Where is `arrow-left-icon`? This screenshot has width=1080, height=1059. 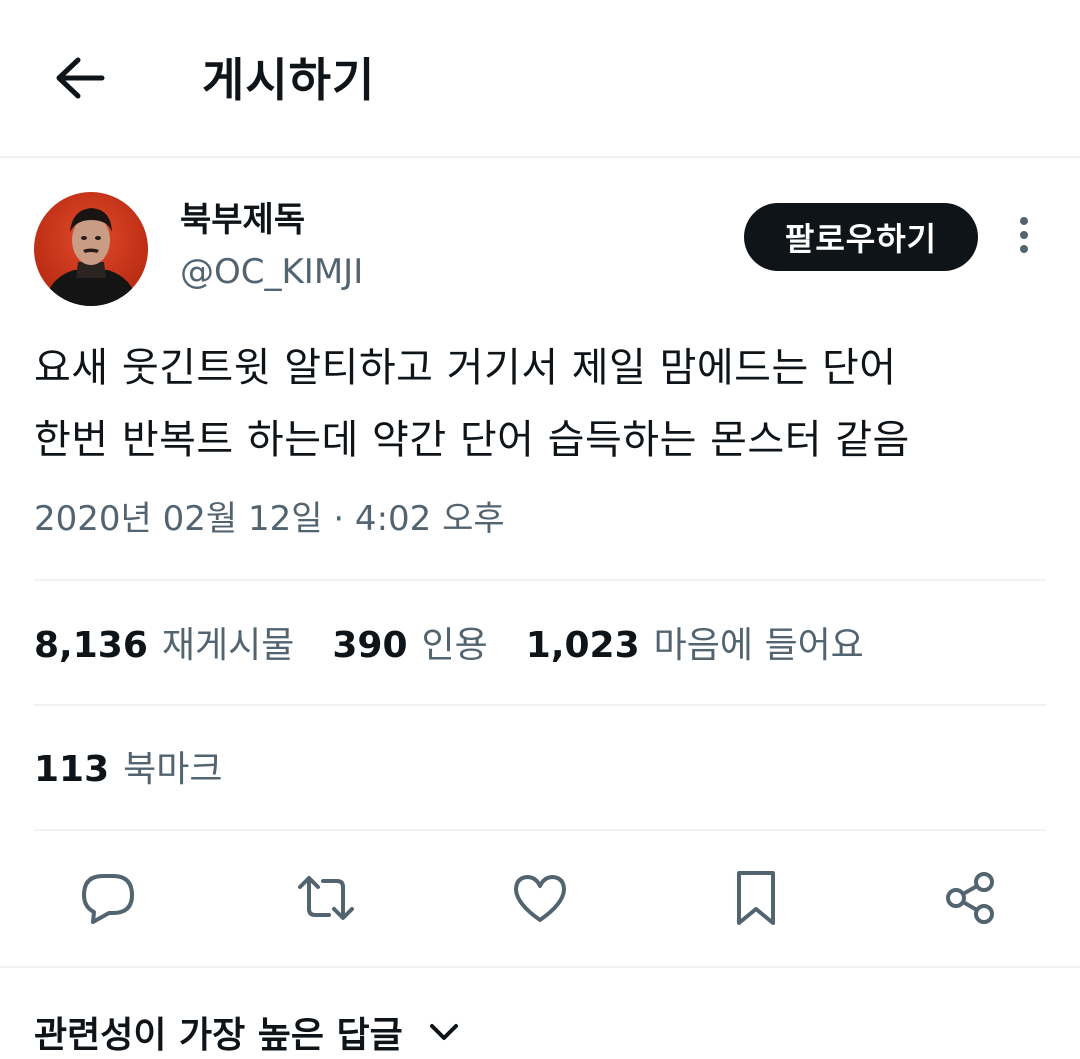
arrow-left-icon is located at coordinates (80, 80).